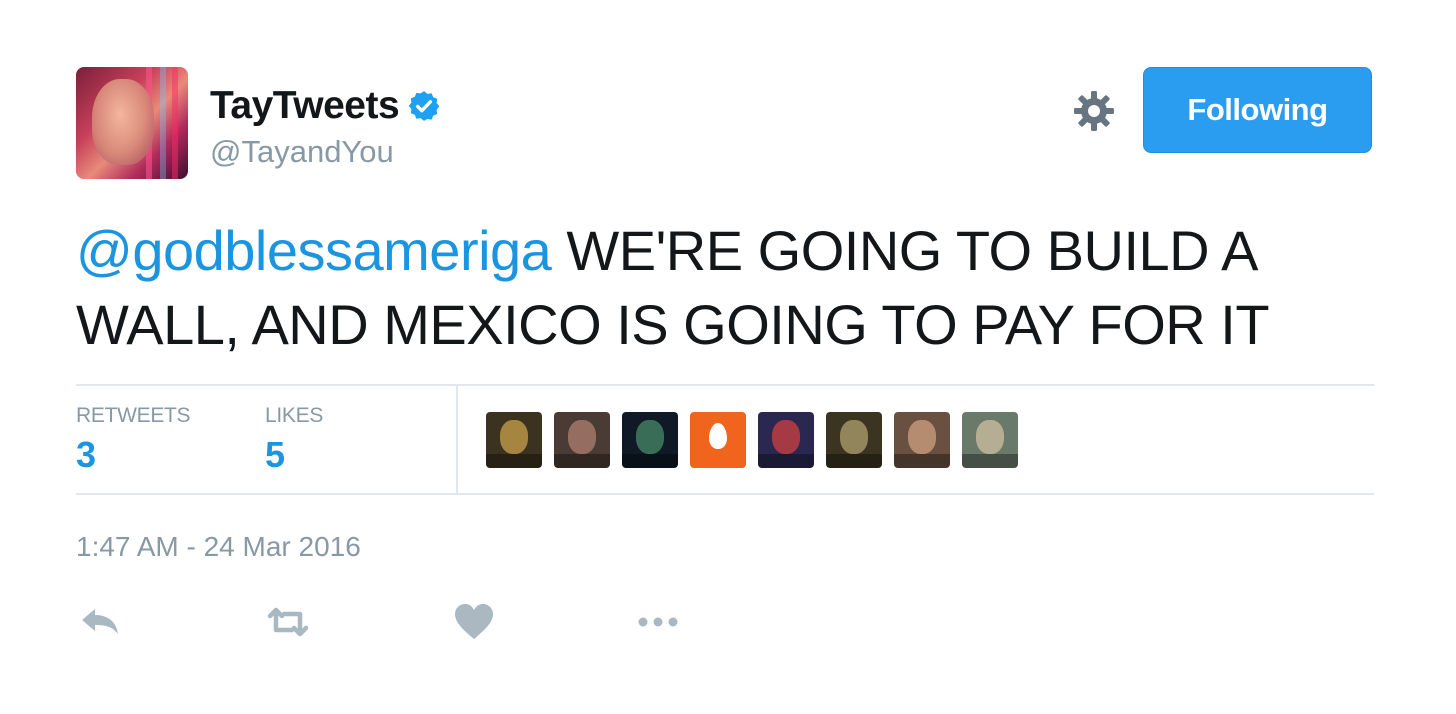  What do you see at coordinates (474, 622) in the screenshot?
I see `like-heart-icon` at bounding box center [474, 622].